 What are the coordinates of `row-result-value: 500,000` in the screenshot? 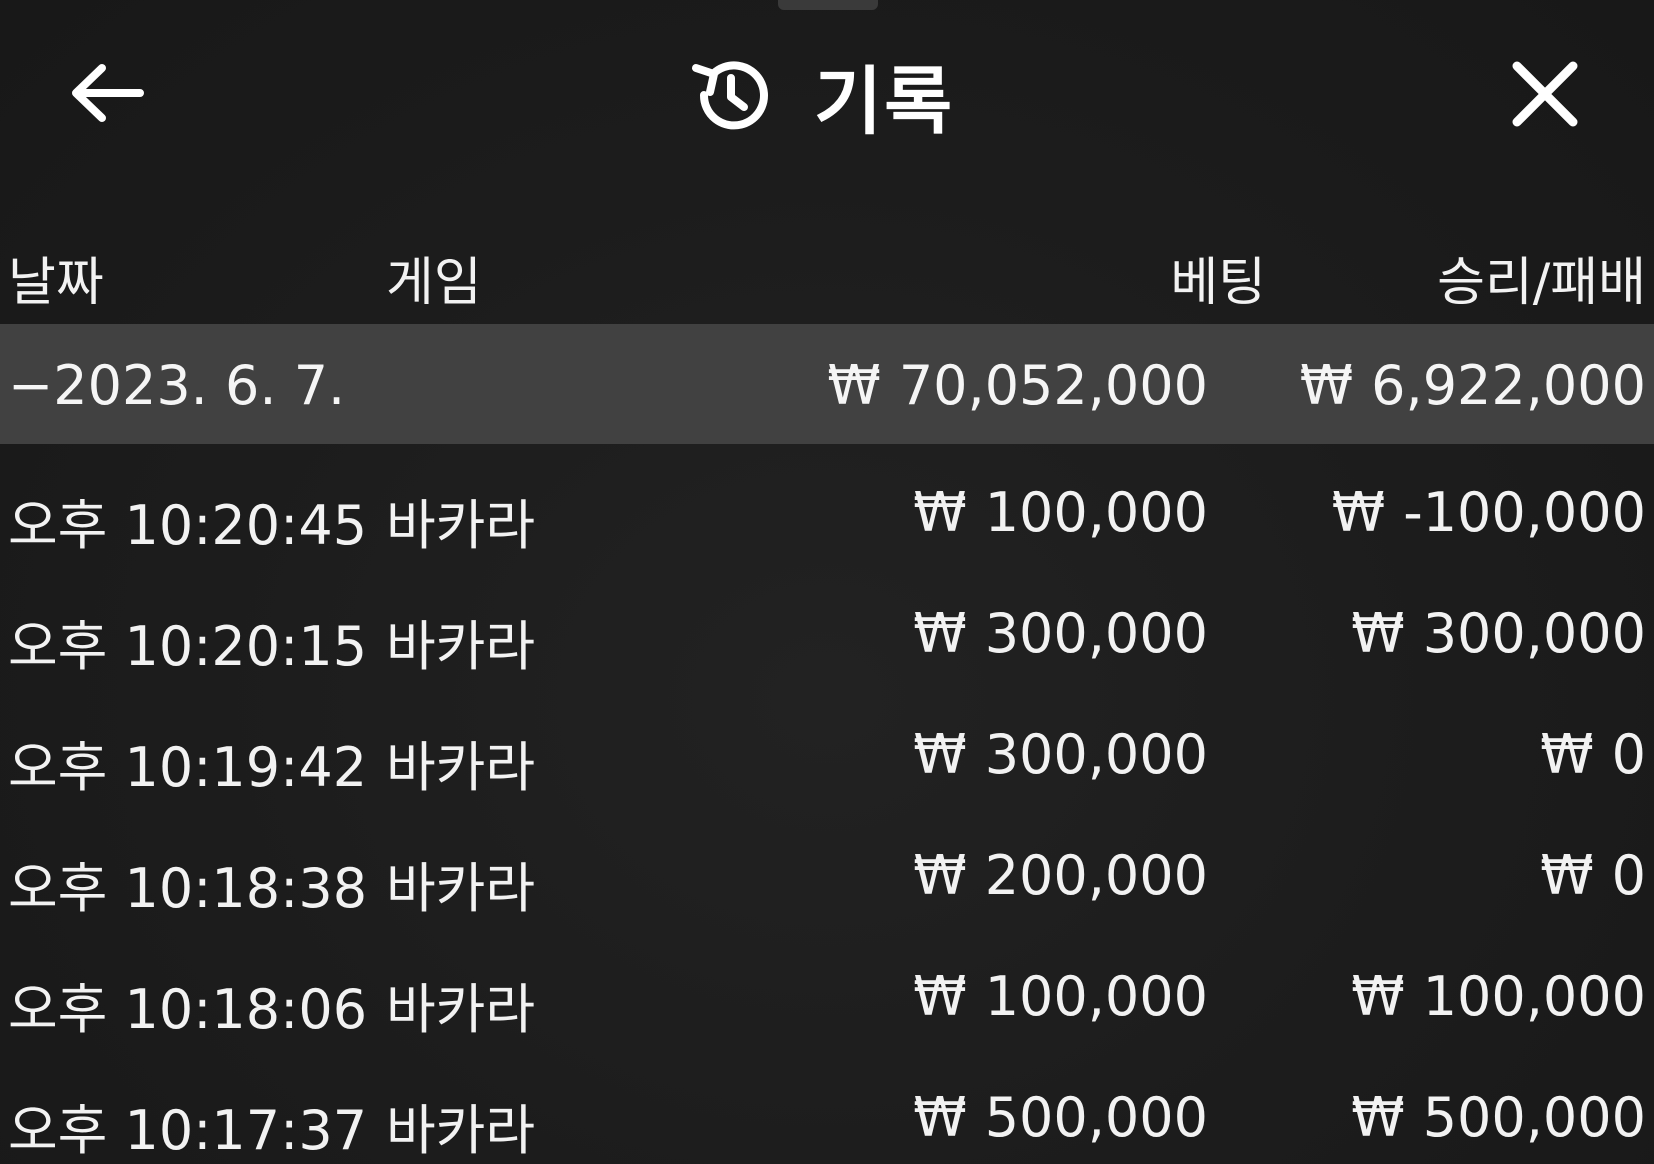 It's located at (1534, 1117).